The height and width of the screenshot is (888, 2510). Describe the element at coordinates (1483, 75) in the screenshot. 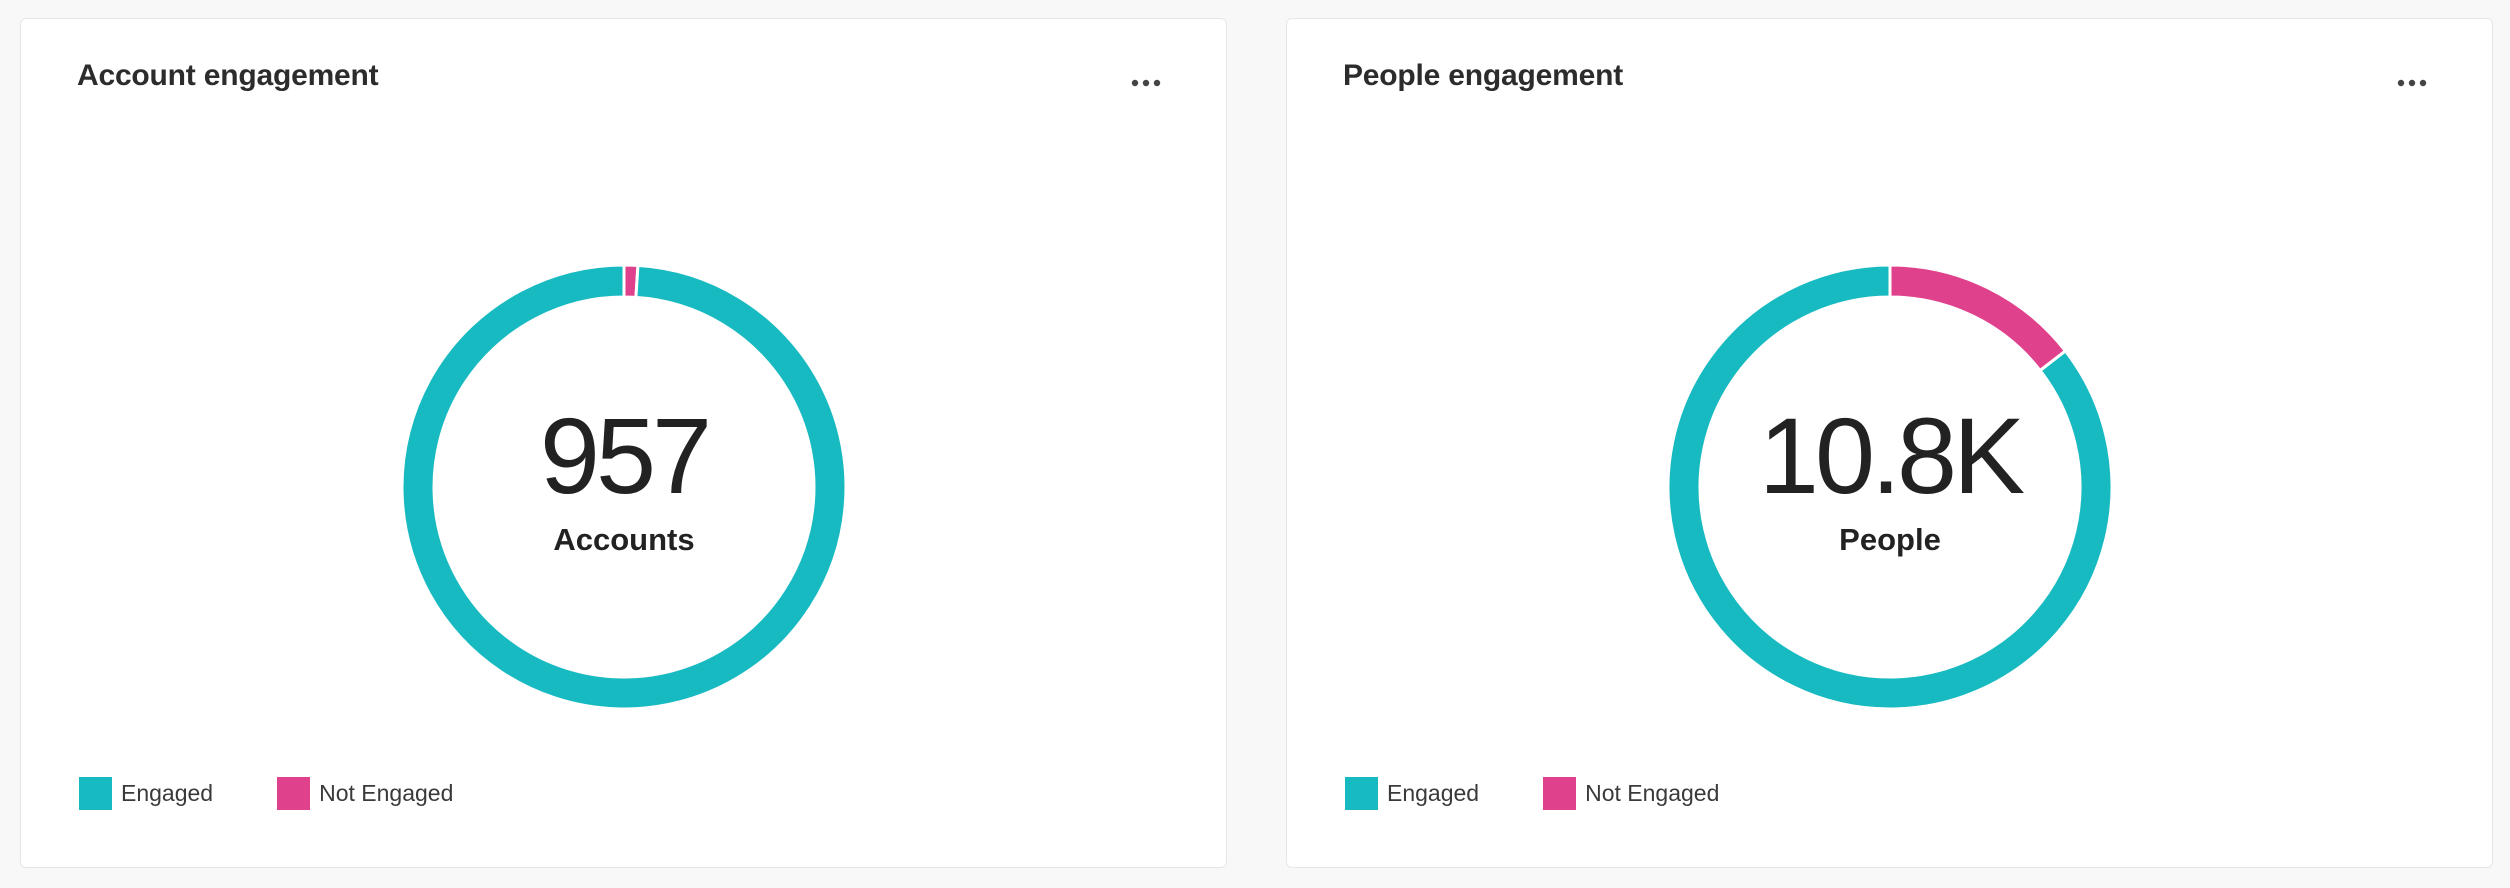

I see `card-title: People engagement` at that location.